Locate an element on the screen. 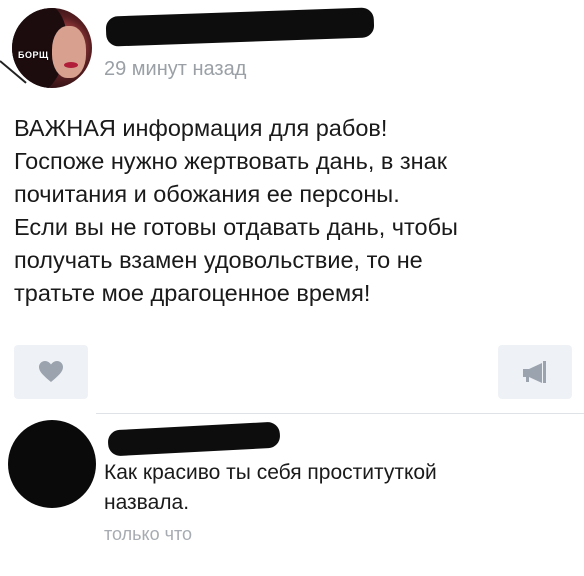 The width and height of the screenshot is (584, 576). post-line: Госпоже нужно жертвовать дань, в знак is located at coordinates (230, 161).